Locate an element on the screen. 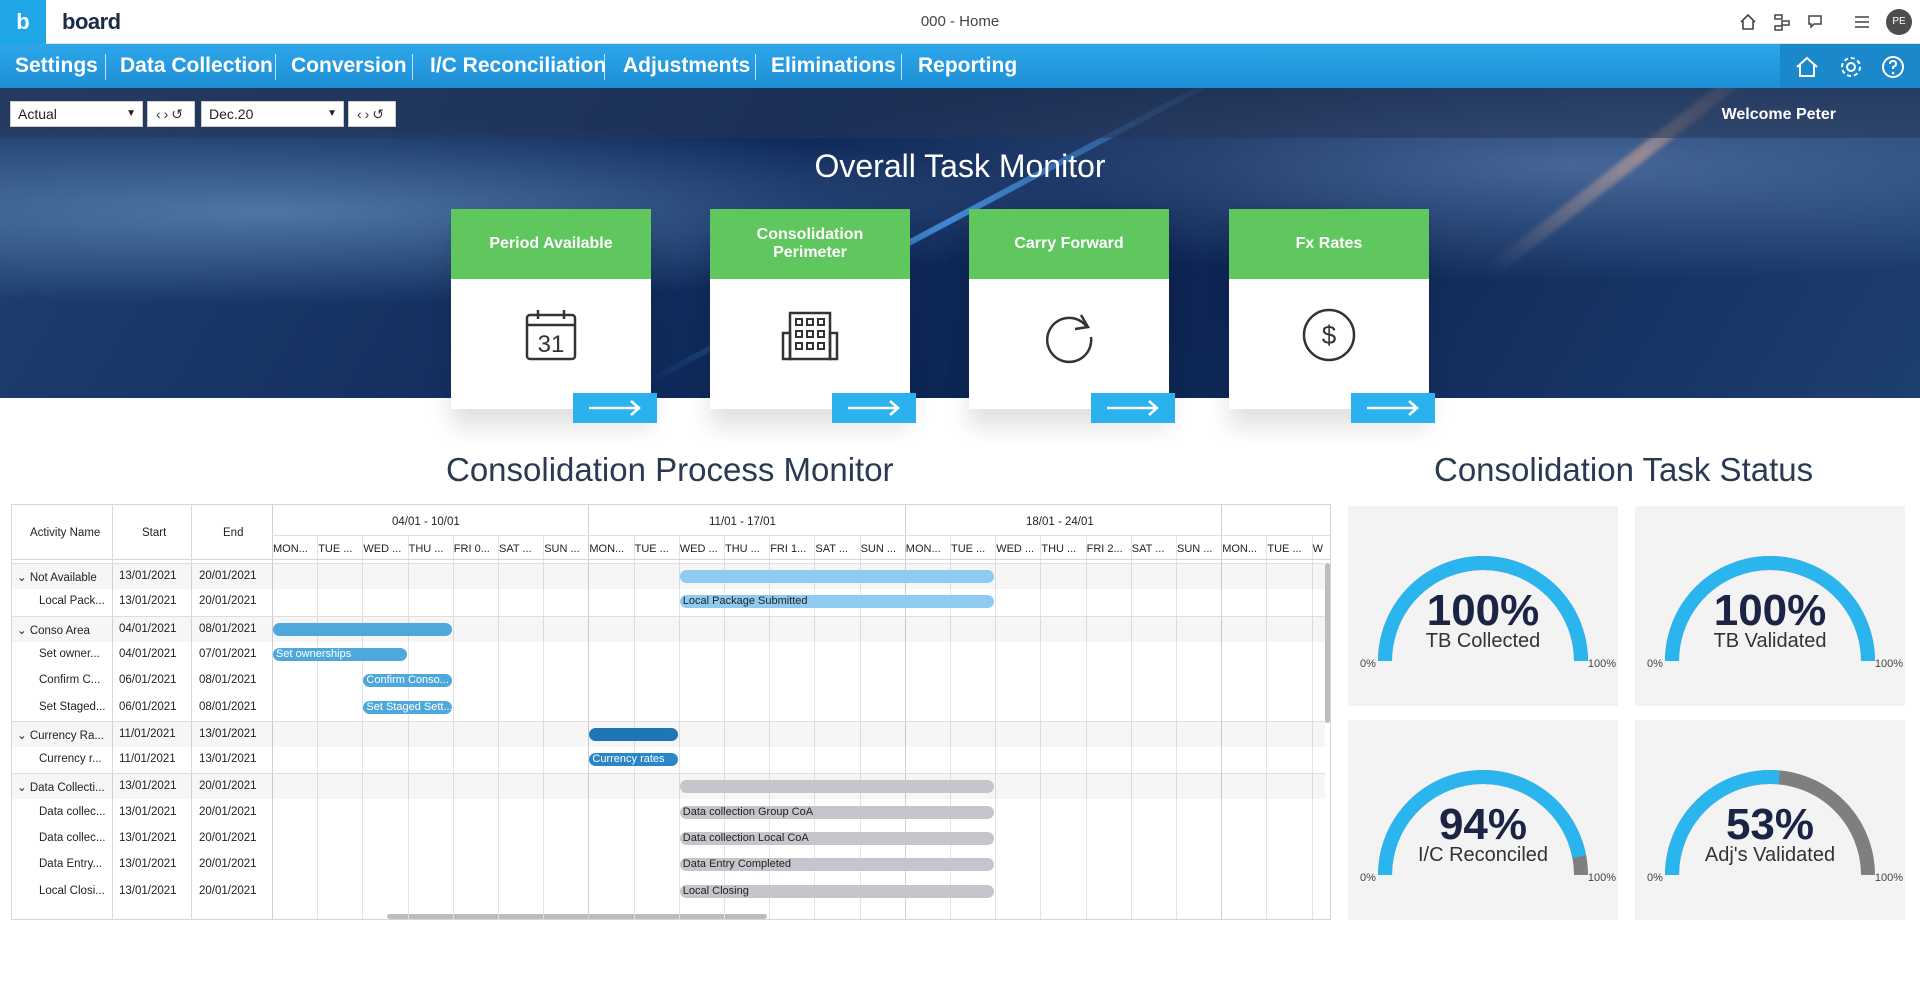 The image size is (1920, 997). nav-item-data-collection: Data Collection is located at coordinates (196, 66).